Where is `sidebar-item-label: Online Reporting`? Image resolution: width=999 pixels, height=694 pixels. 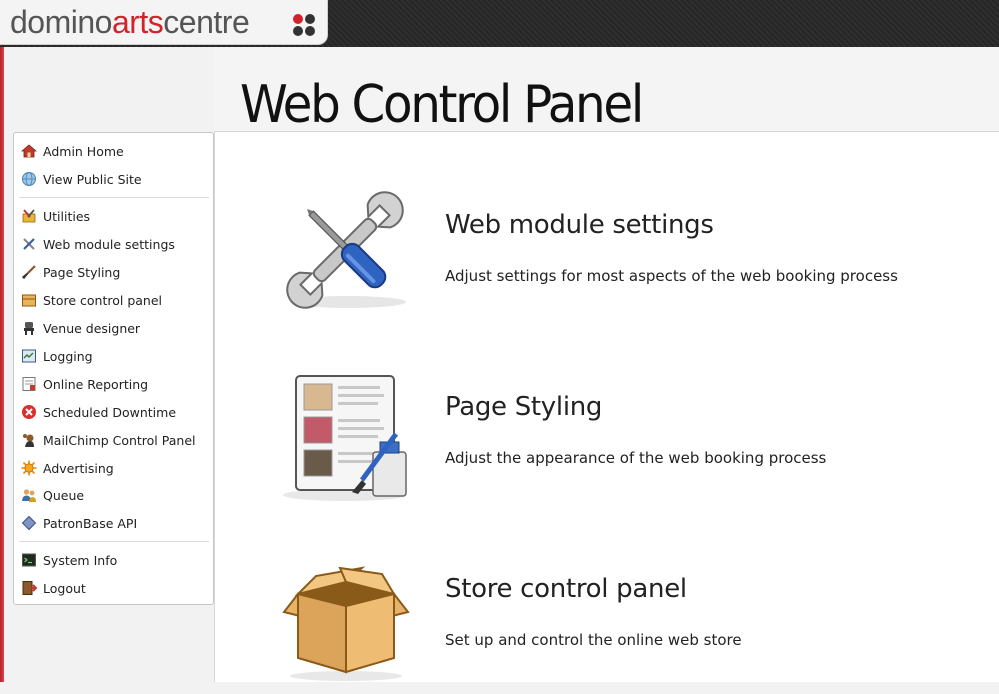
sidebar-item-label: Online Reporting is located at coordinates (96, 384).